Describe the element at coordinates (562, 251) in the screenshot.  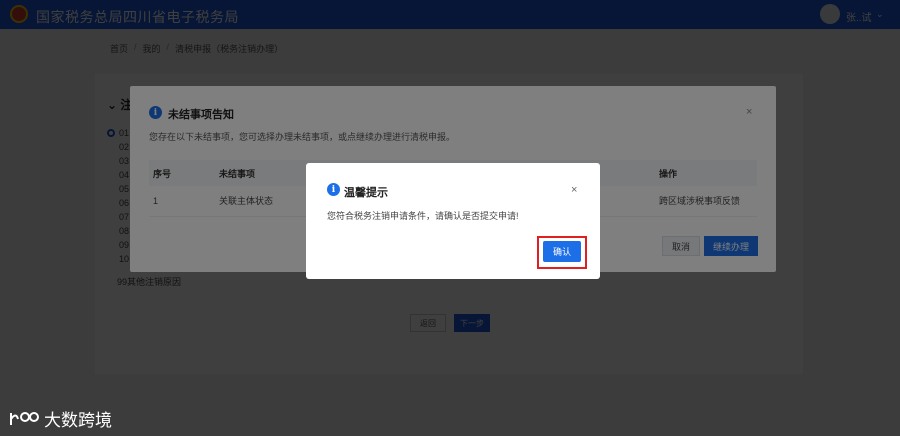
I see `confirm-button: 确认` at that location.